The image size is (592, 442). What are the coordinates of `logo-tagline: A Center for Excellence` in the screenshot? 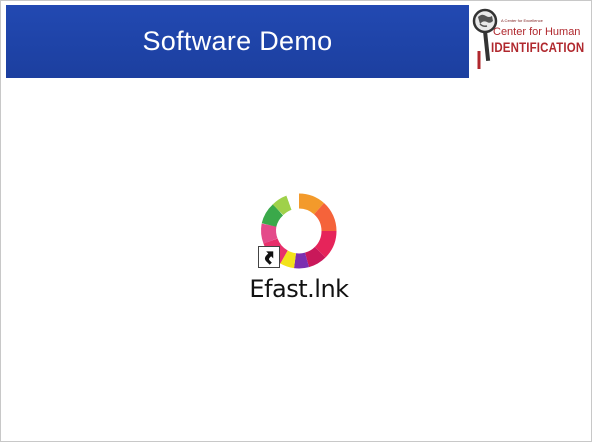 It's located at (522, 20).